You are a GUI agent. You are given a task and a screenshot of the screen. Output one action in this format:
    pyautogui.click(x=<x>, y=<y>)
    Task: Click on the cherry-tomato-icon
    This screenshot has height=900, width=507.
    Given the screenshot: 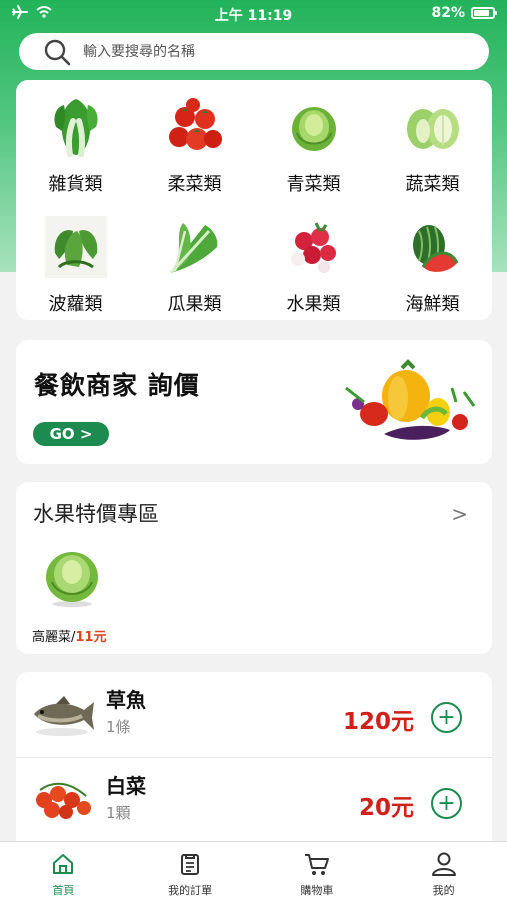 What is the action you would take?
    pyautogui.click(x=63, y=800)
    